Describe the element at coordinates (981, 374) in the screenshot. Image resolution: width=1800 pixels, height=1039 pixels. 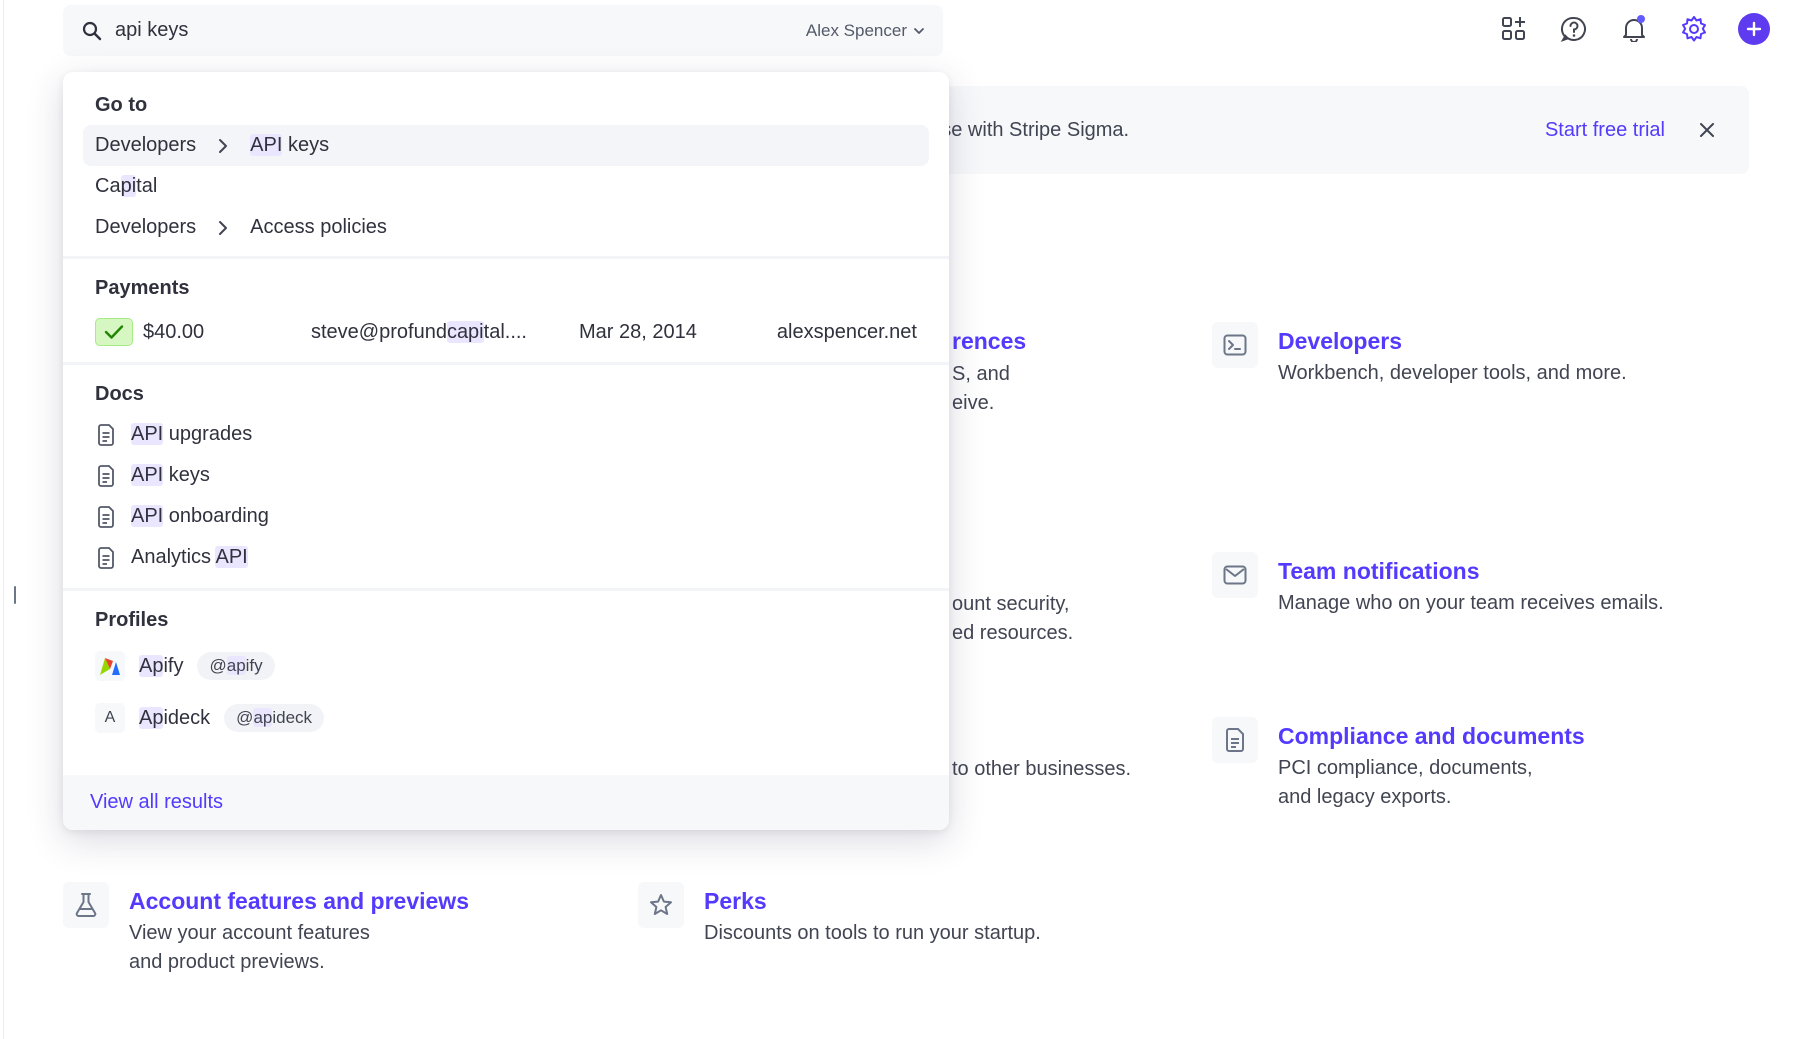
I see `partial-desc-line: S, and` at that location.